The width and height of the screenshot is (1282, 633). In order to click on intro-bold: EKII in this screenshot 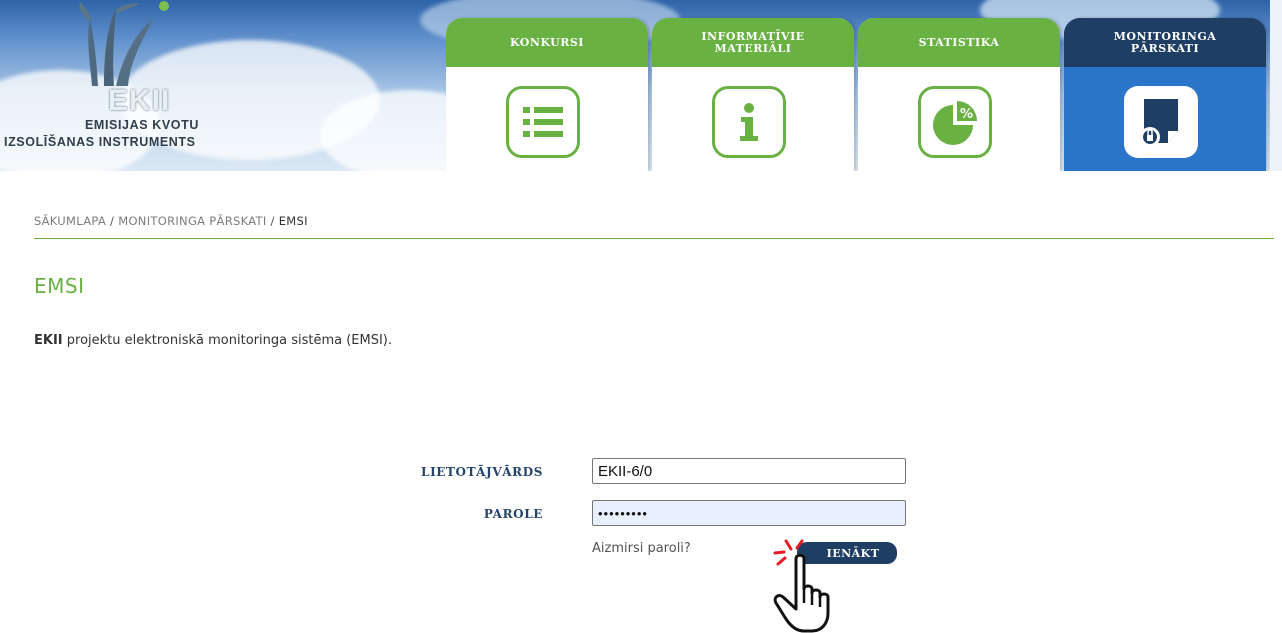, I will do `click(48, 340)`.